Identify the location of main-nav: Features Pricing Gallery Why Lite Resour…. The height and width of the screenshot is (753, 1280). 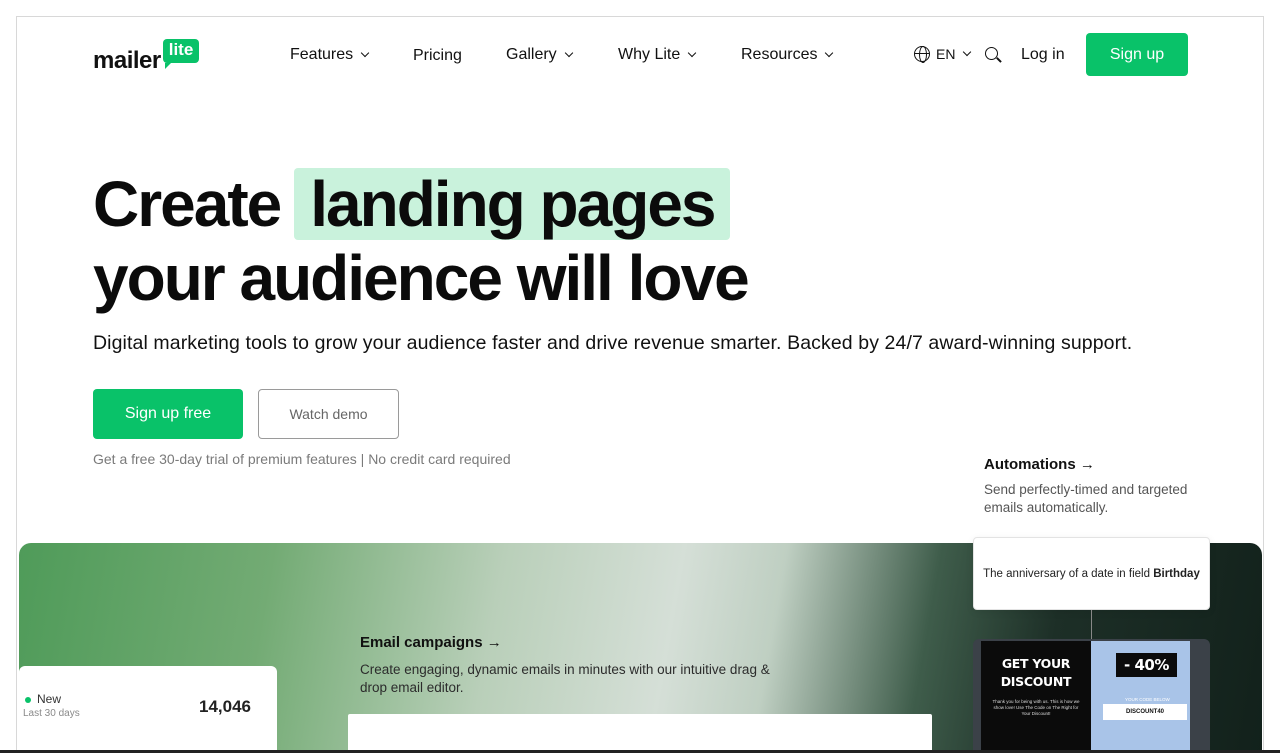
(640, 55).